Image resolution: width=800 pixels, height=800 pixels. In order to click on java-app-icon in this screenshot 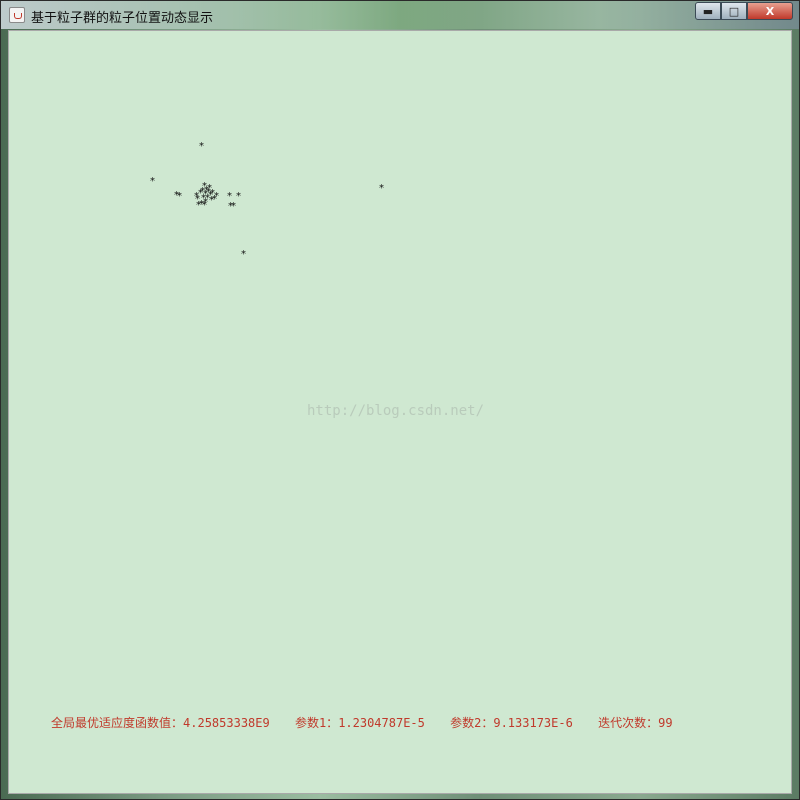, I will do `click(17, 15)`.